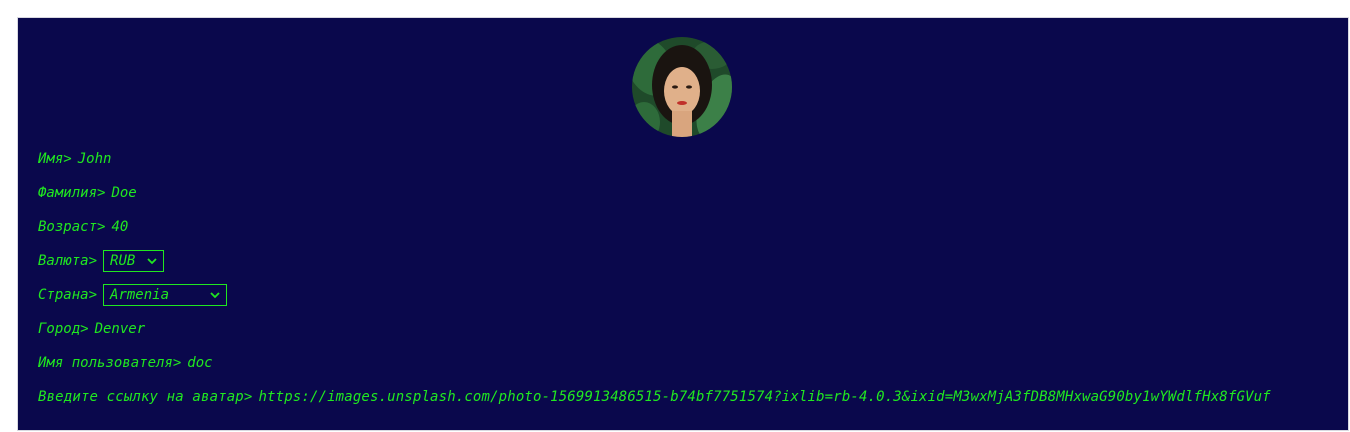 Image resolution: width=1350 pixels, height=432 pixels. Describe the element at coordinates (110, 363) in the screenshot. I see `username-label: Имя пользователя>` at that location.